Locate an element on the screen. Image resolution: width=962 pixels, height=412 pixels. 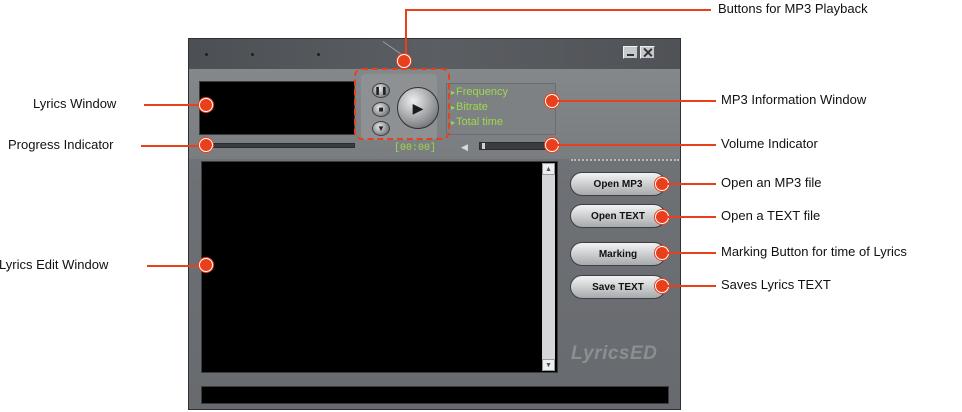
label-mp3-playback: Buttons for MP3 Playback is located at coordinates (793, 8).